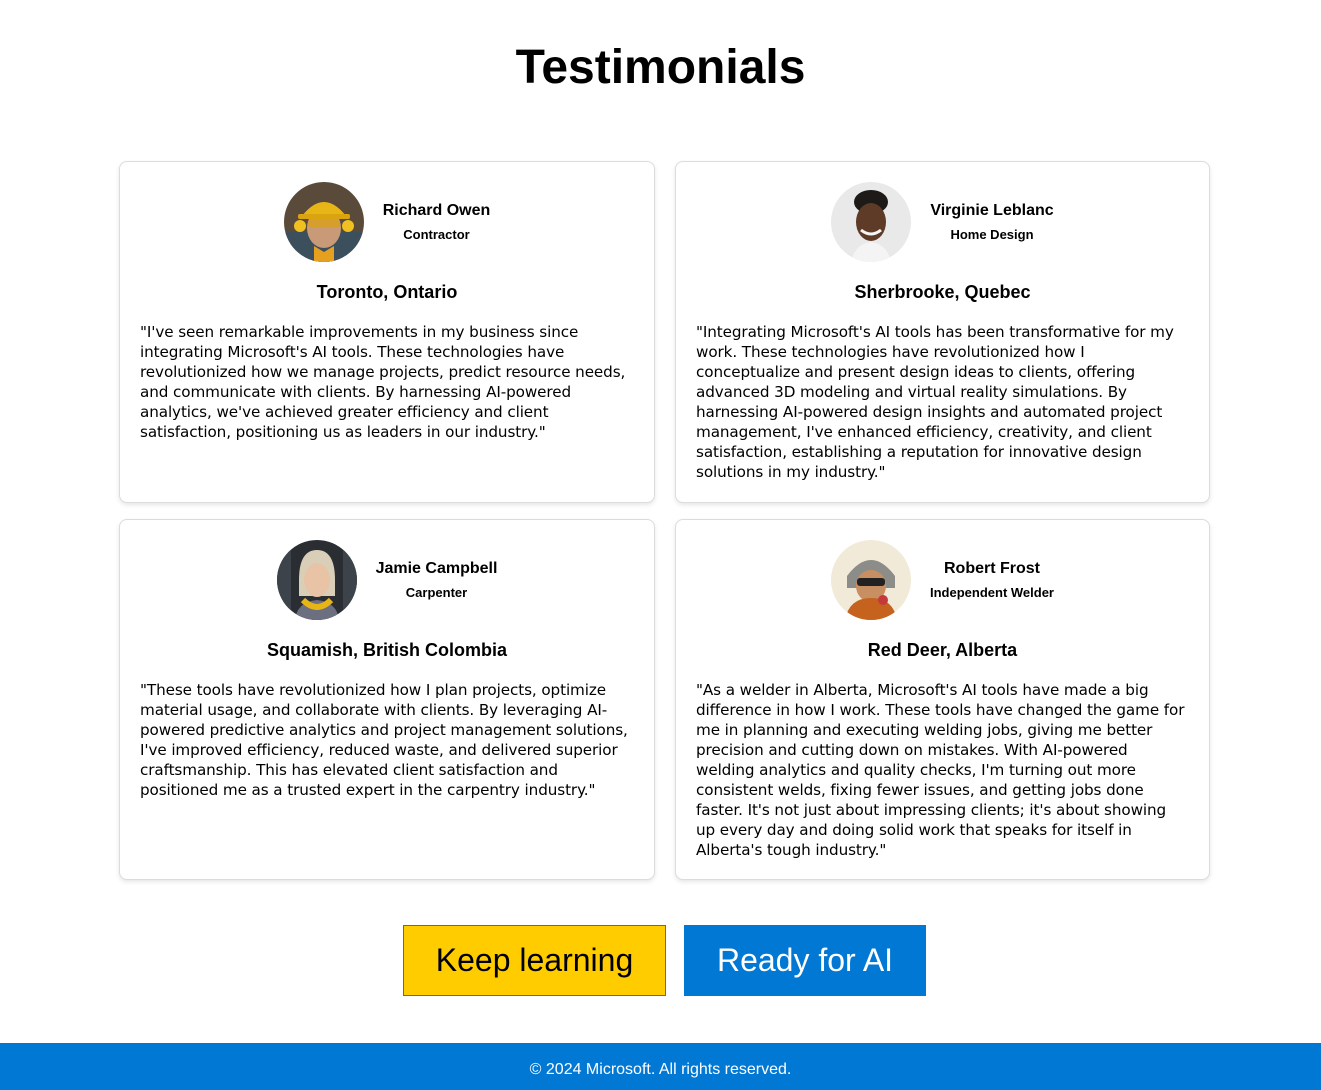 The image size is (1321, 1090). I want to click on testimonial-header: Robert Frost Independent Welder, so click(942, 580).